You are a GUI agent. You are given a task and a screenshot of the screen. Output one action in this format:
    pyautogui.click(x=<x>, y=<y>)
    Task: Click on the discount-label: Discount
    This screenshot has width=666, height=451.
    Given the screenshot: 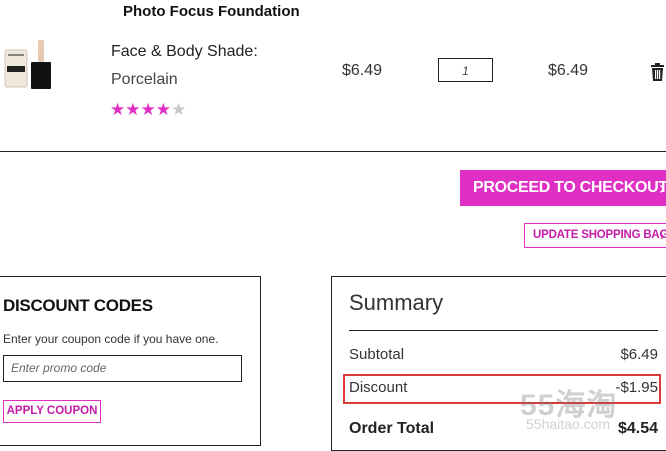 What is the action you would take?
    pyautogui.click(x=378, y=387)
    